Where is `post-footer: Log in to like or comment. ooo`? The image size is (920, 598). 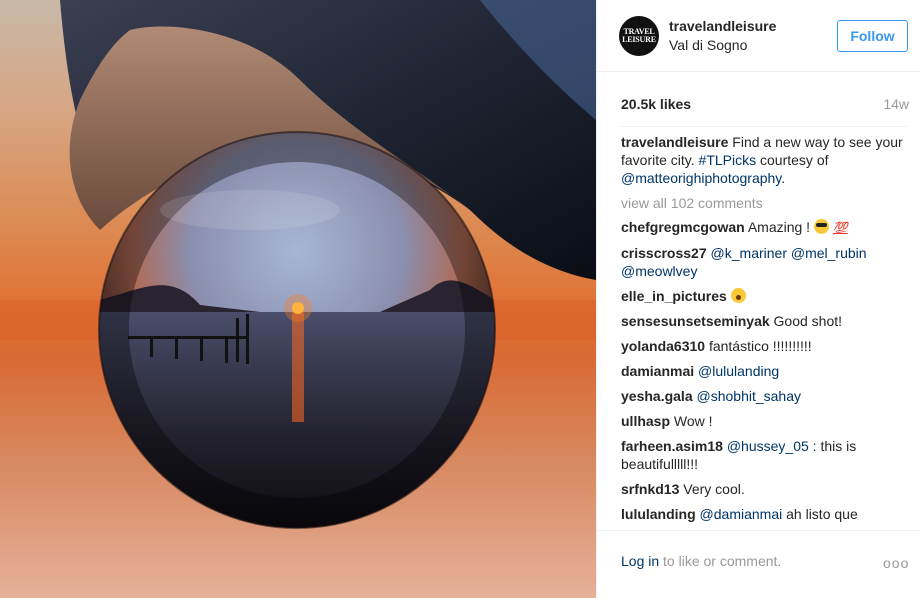 post-footer: Log in to like or comment. ooo is located at coordinates (758, 564).